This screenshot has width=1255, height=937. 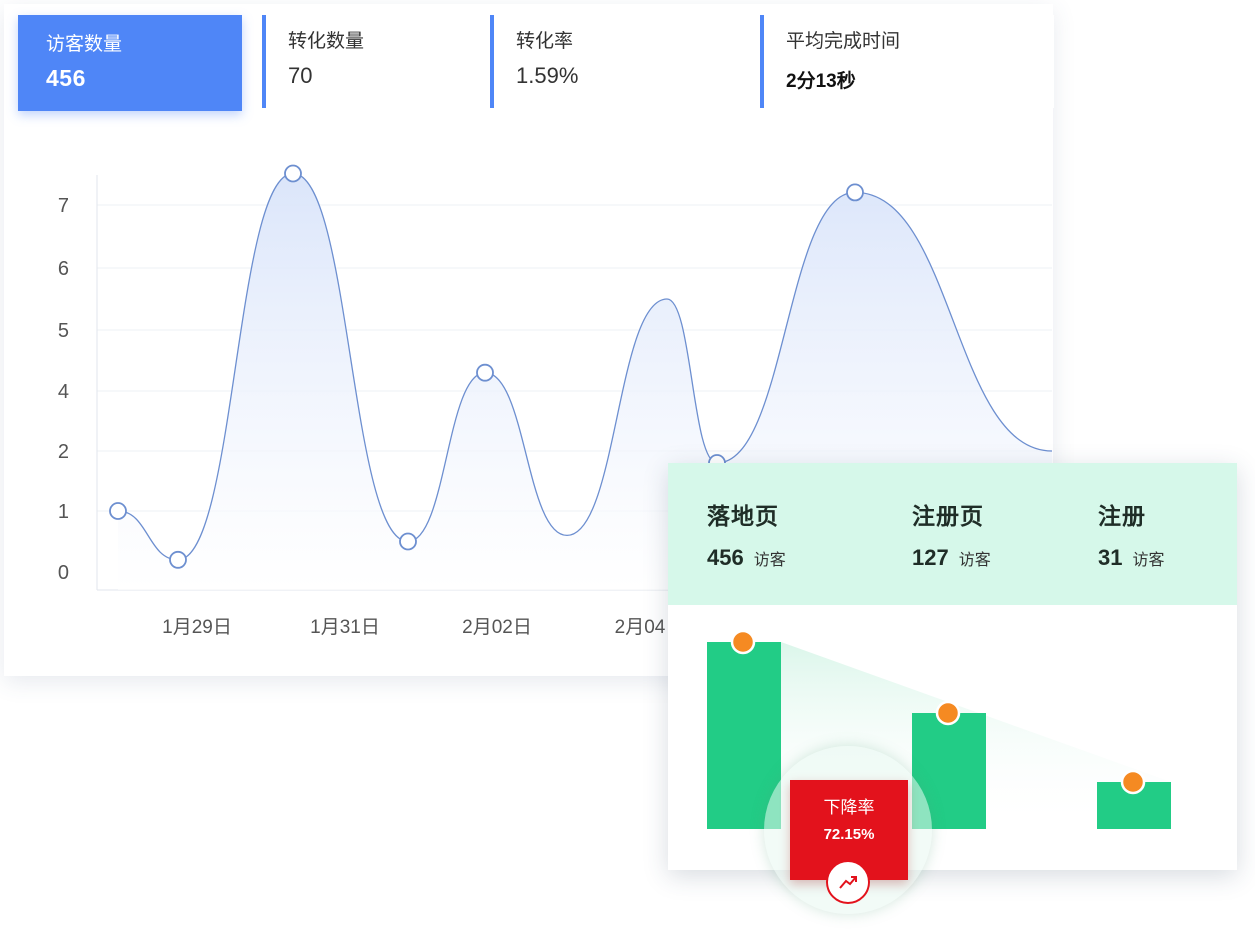 I want to click on x-tick-label: 1月29日, so click(x=197, y=627).